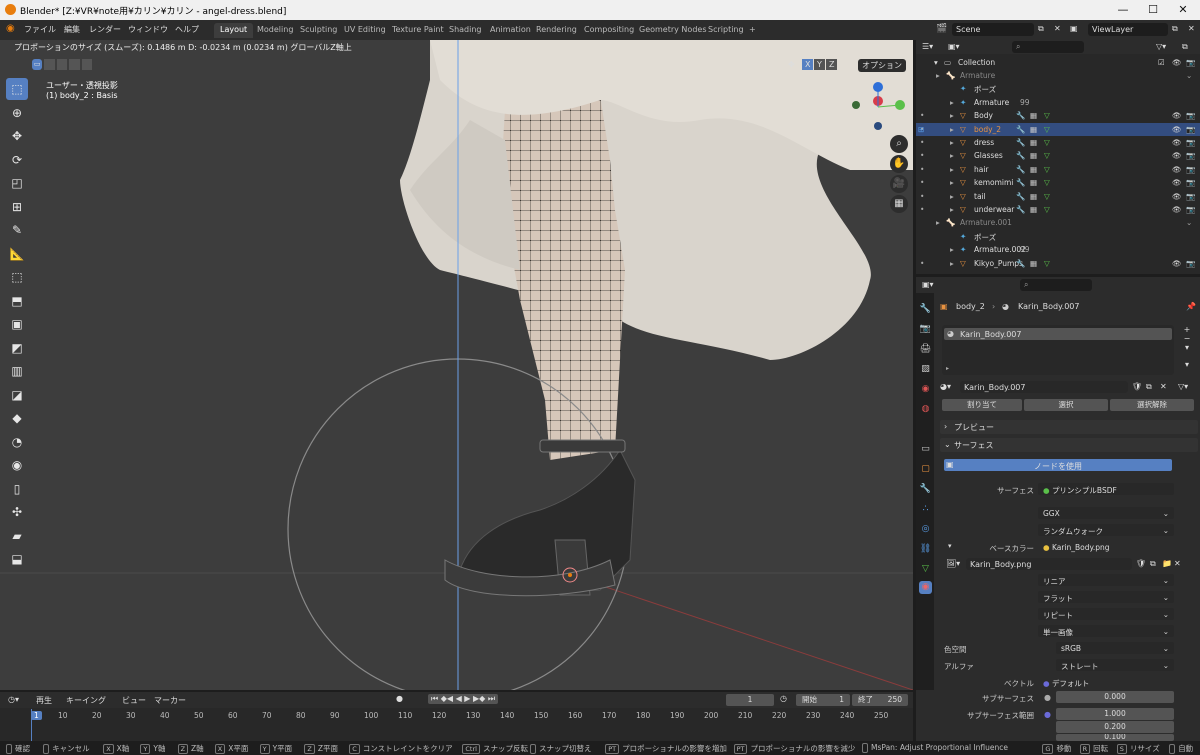  Describe the element at coordinates (1189, 75) in the screenshot. I see `collapse-icon: ⌄` at that location.